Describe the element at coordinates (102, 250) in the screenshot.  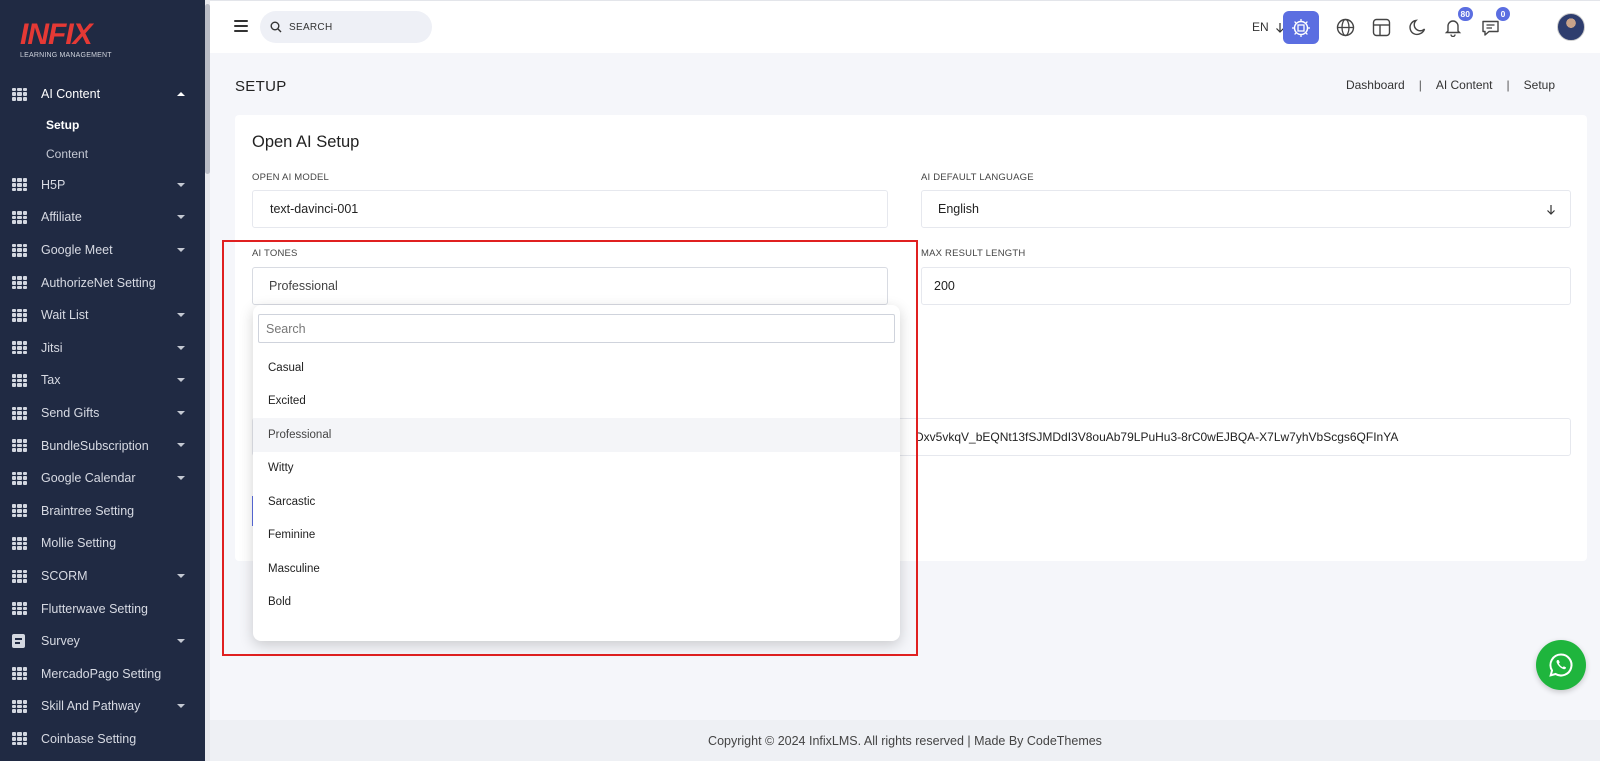
I see `sidebar-item-google-meet: Google Meet` at that location.